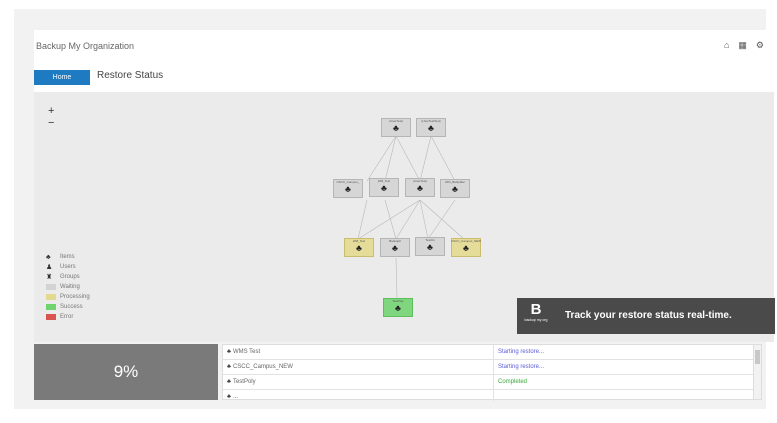 The image size is (777, 423). I want to click on brand-logo: B backup my org, so click(536, 316).